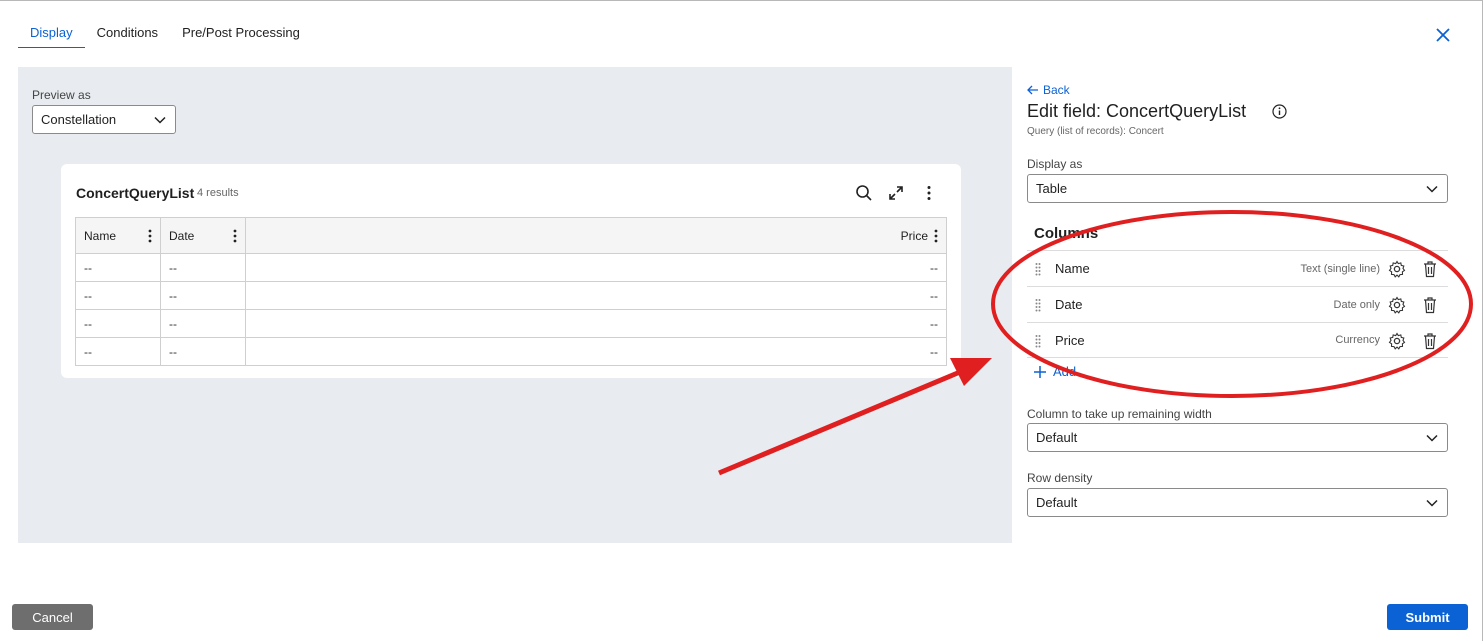  I want to click on column-row-price: Price Currency, so click(1237, 340).